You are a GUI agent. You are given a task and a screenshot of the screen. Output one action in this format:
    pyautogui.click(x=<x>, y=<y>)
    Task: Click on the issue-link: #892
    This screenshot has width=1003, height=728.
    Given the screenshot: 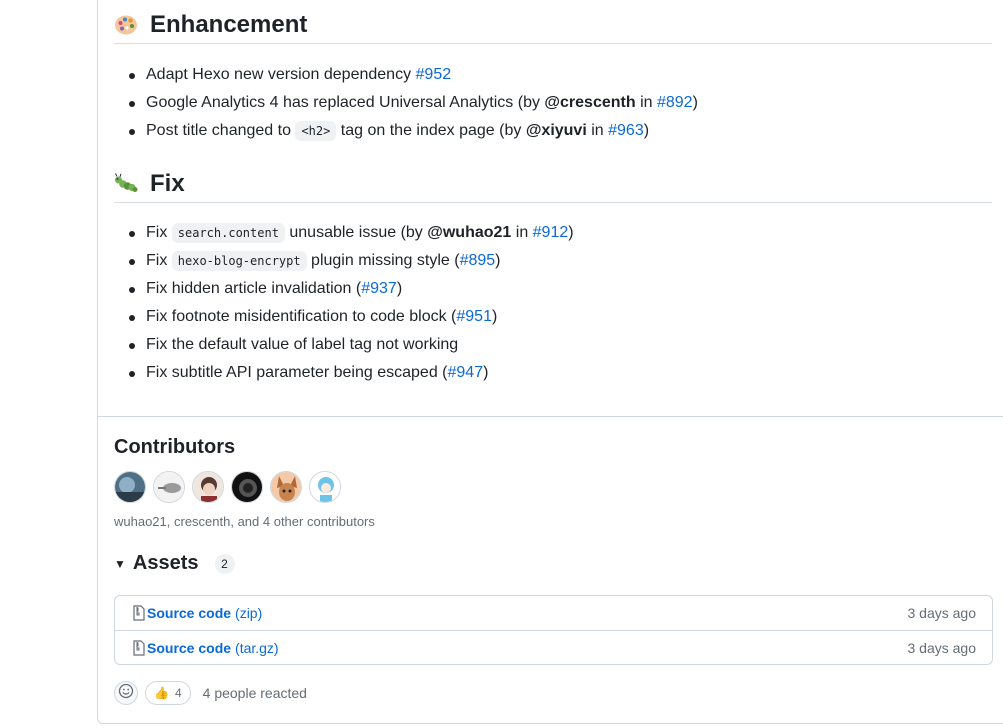 What is the action you would take?
    pyautogui.click(x=675, y=102)
    